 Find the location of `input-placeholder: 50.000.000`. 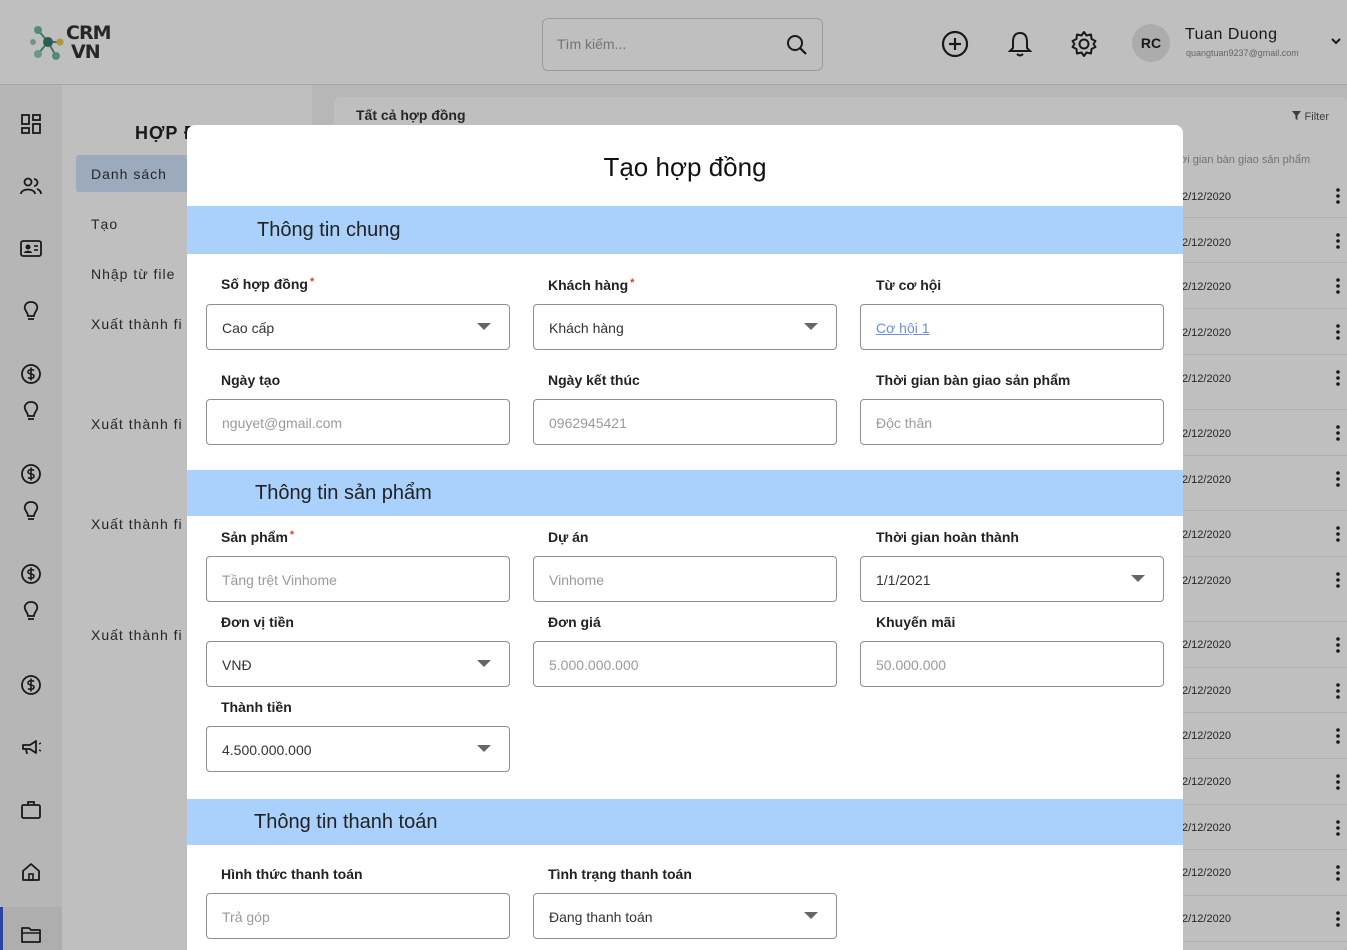

input-placeholder: 50.000.000 is located at coordinates (911, 665).